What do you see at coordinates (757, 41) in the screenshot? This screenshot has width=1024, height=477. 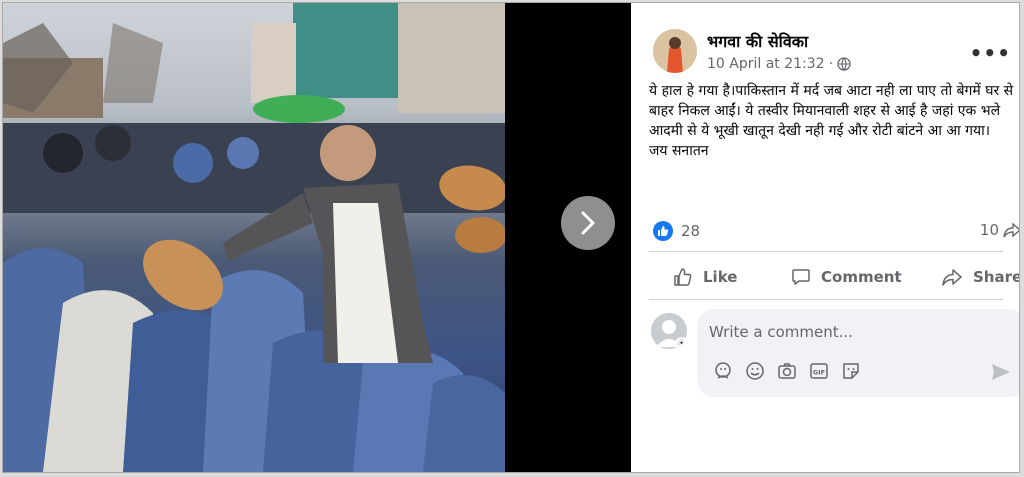 I see `author-name: भगवा की सेविका` at bounding box center [757, 41].